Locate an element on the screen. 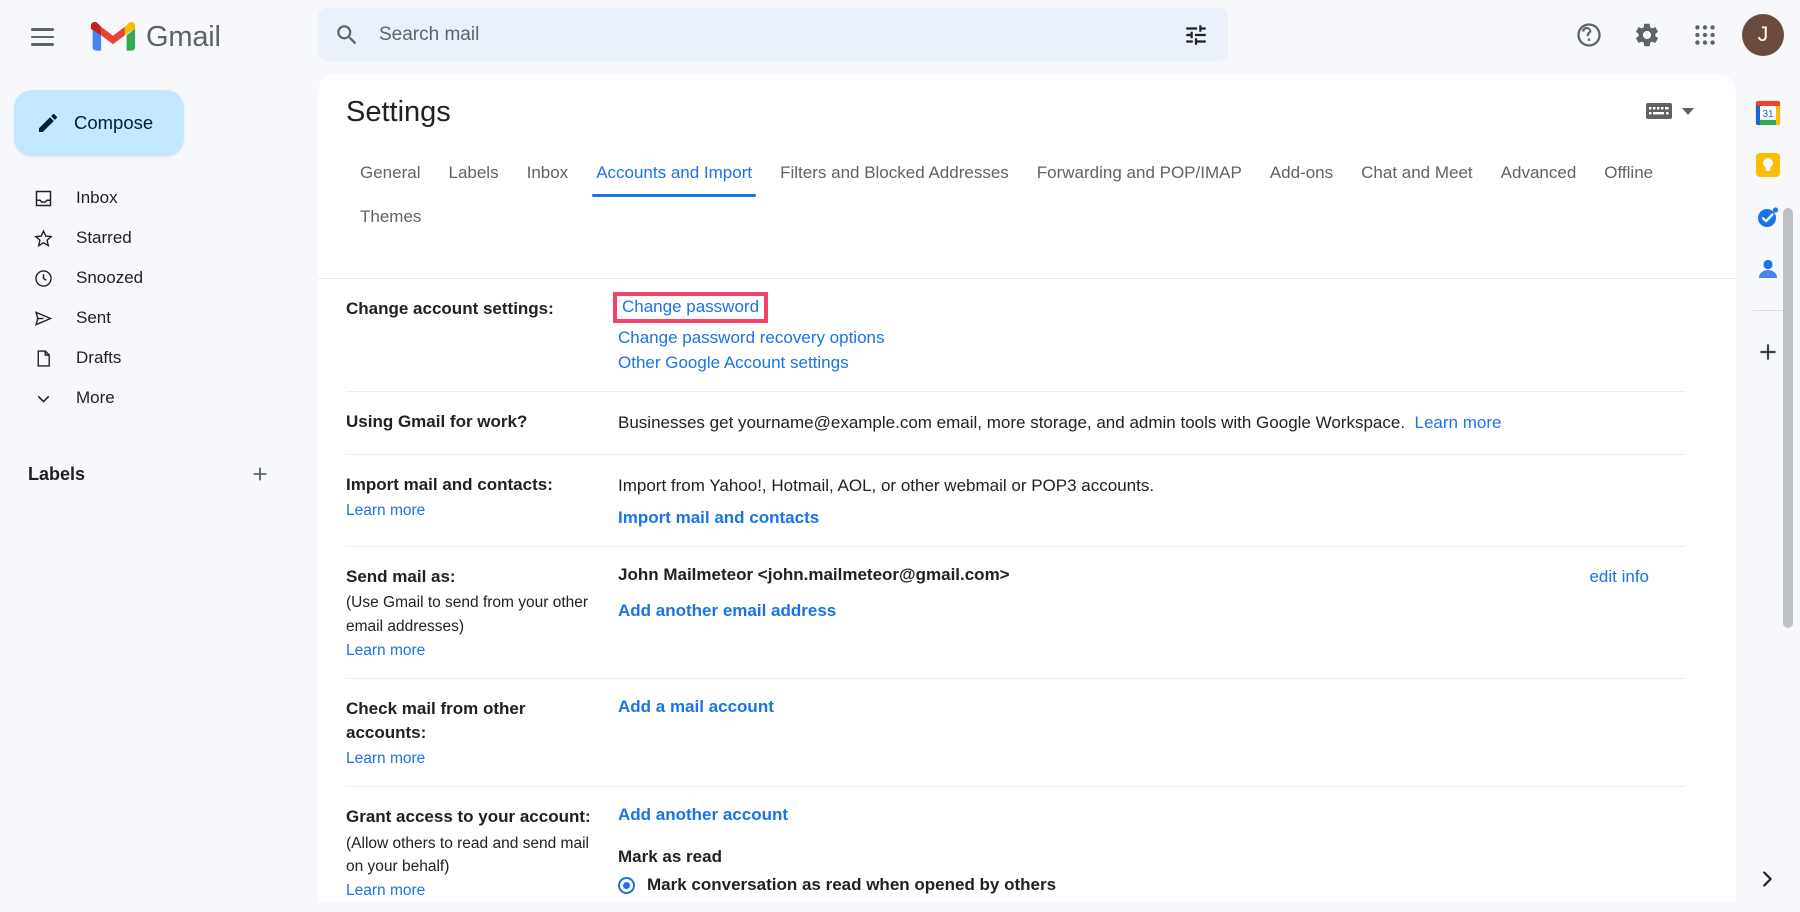 Image resolution: width=1800 pixels, height=912 pixels. create-label-button is located at coordinates (260, 474).